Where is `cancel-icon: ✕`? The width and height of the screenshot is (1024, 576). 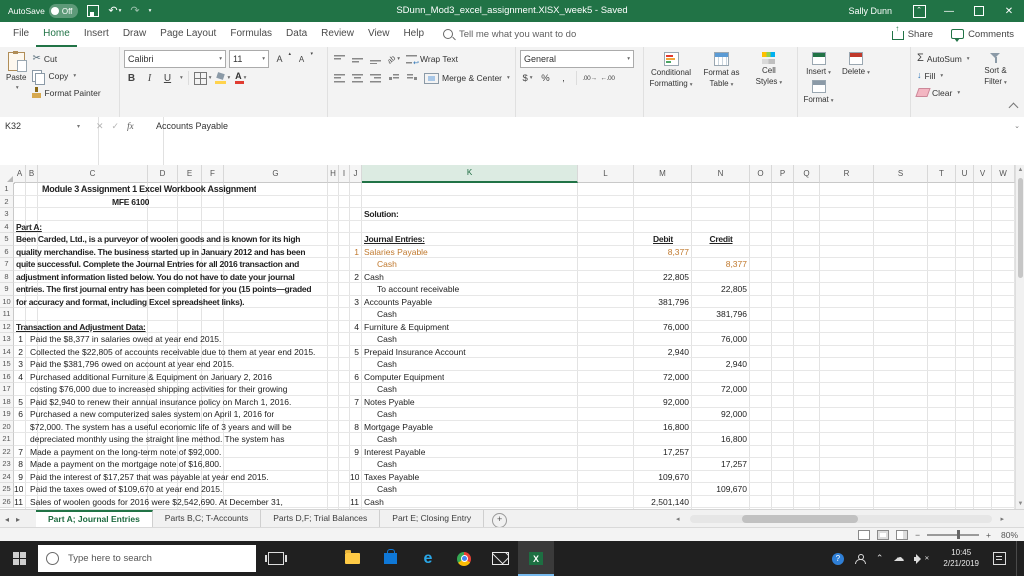
cancel-icon: ✕ is located at coordinates (100, 145).